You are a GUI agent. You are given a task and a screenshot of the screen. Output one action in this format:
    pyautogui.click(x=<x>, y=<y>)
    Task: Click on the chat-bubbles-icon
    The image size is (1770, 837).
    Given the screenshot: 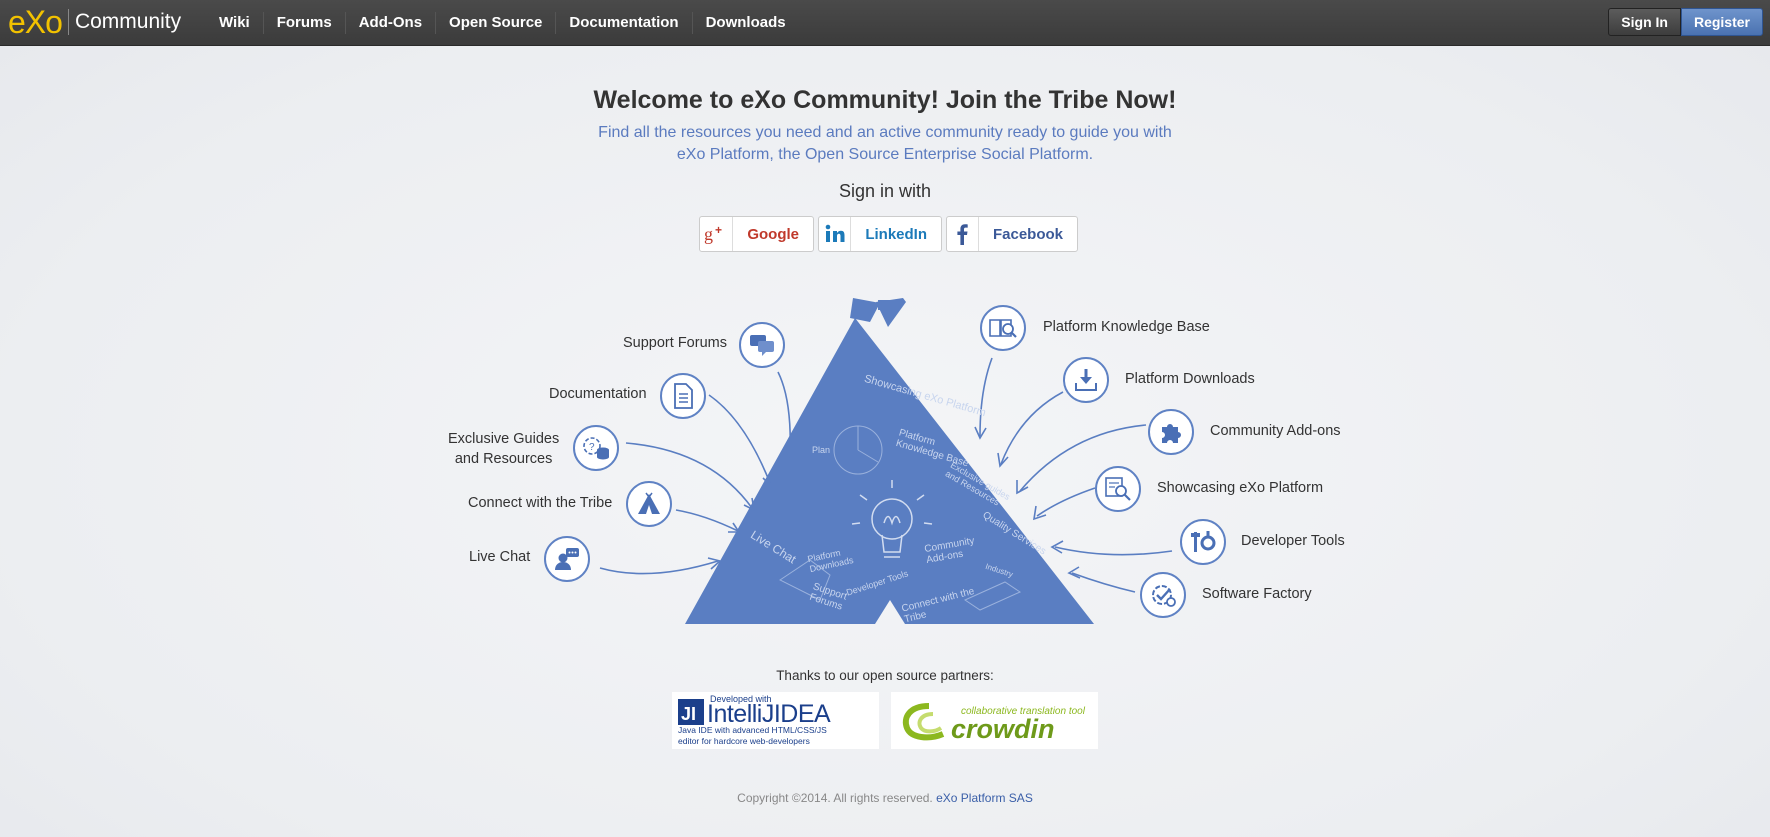 What is the action you would take?
    pyautogui.click(x=762, y=345)
    